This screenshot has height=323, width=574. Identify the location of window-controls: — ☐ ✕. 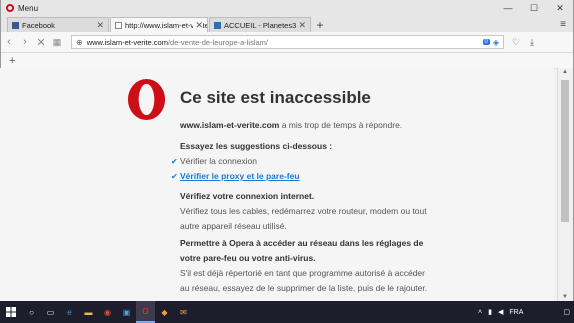
(534, 8).